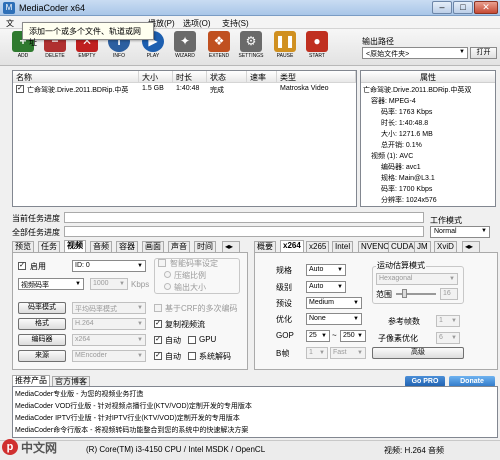  What do you see at coordinates (23, 246) in the screenshot?
I see `tab-preview: 预览` at bounding box center [23, 246].